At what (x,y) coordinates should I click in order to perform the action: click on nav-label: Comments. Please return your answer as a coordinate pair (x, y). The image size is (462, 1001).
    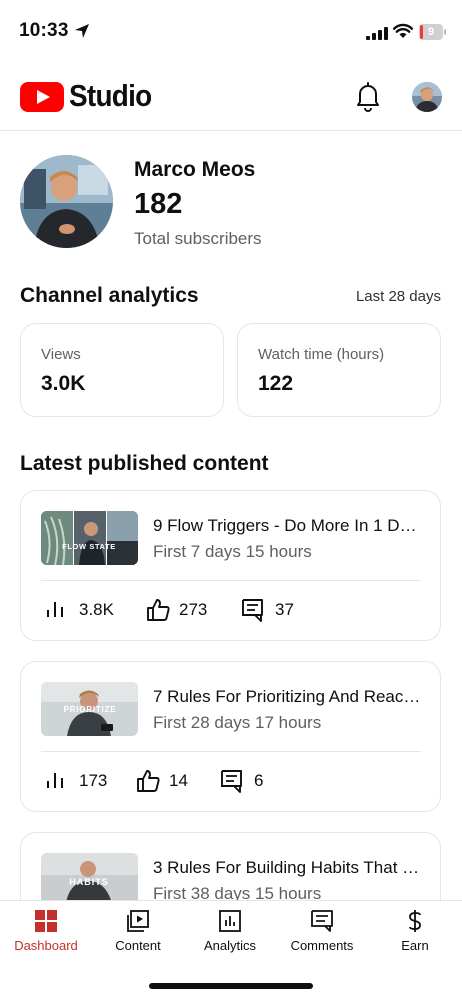
    Looking at the image, I should click on (322, 945).